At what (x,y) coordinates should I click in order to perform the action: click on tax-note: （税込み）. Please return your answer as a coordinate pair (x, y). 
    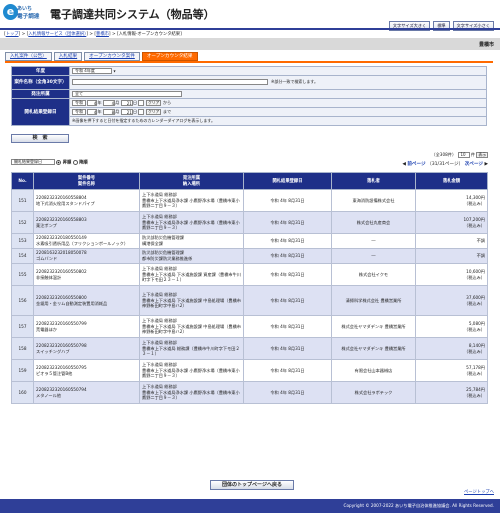
    Looking at the image, I should click on (474, 303).